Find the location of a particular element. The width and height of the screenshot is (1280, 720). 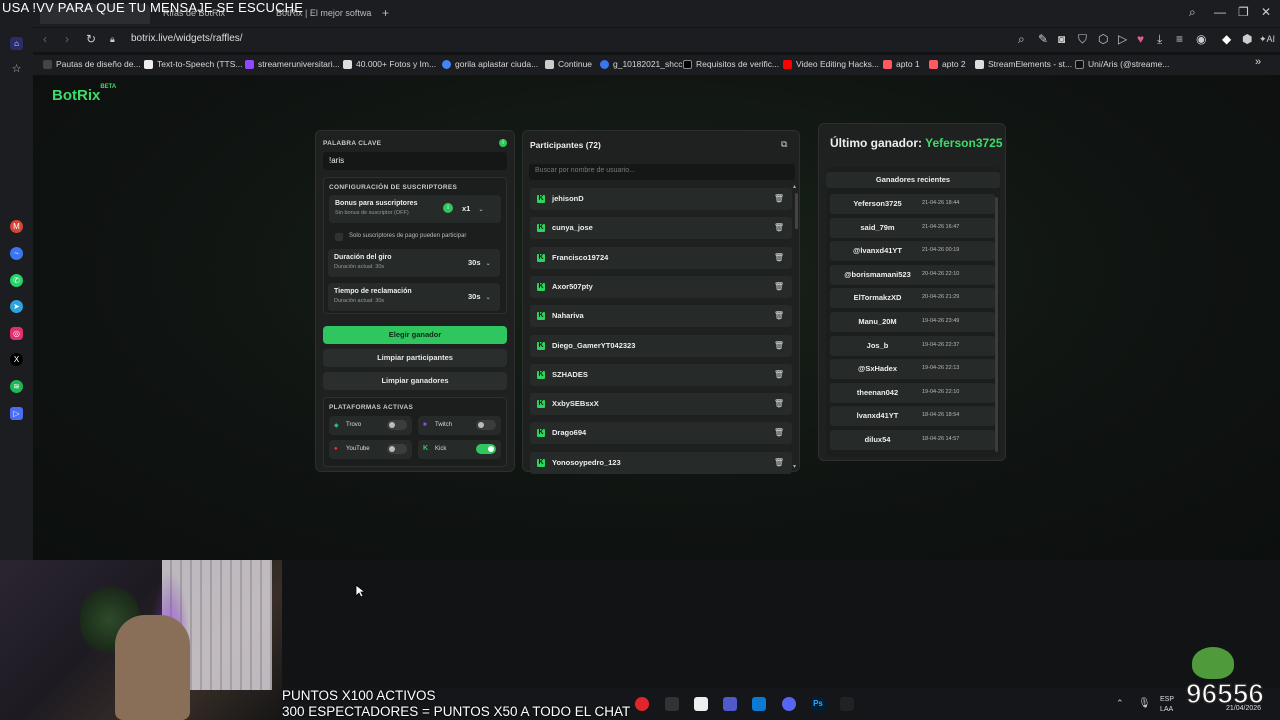

player-icon: ▷ is located at coordinates (16, 413).